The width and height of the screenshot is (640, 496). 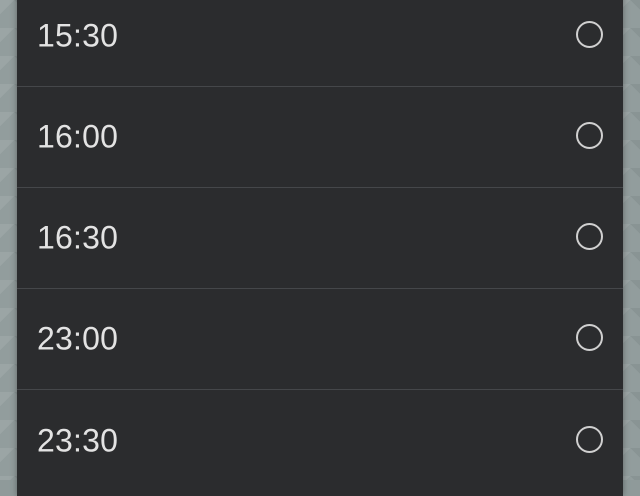 I want to click on time-option-label: 16:30, so click(x=78, y=237).